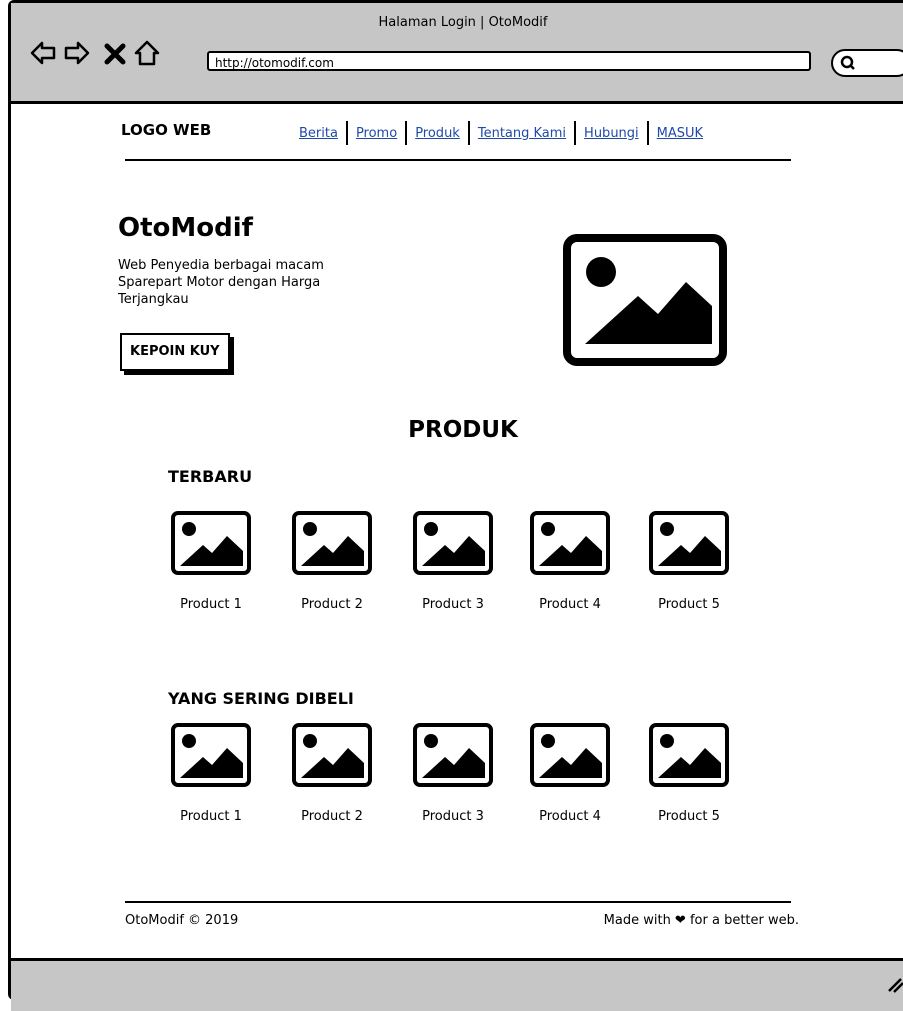 This screenshot has height=1011, width=903. Describe the element at coordinates (509, 61) in the screenshot. I see `url-bar: http://otomodif.com` at that location.